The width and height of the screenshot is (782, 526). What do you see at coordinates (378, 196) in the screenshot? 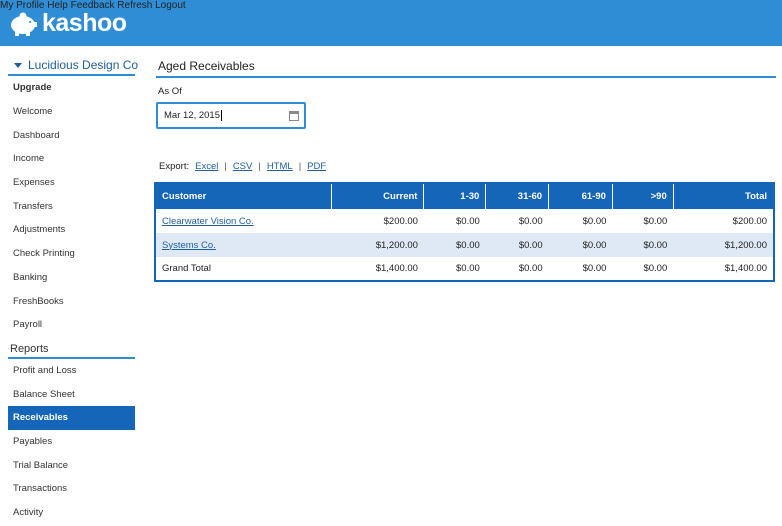
I see `column-header-current: Current` at bounding box center [378, 196].